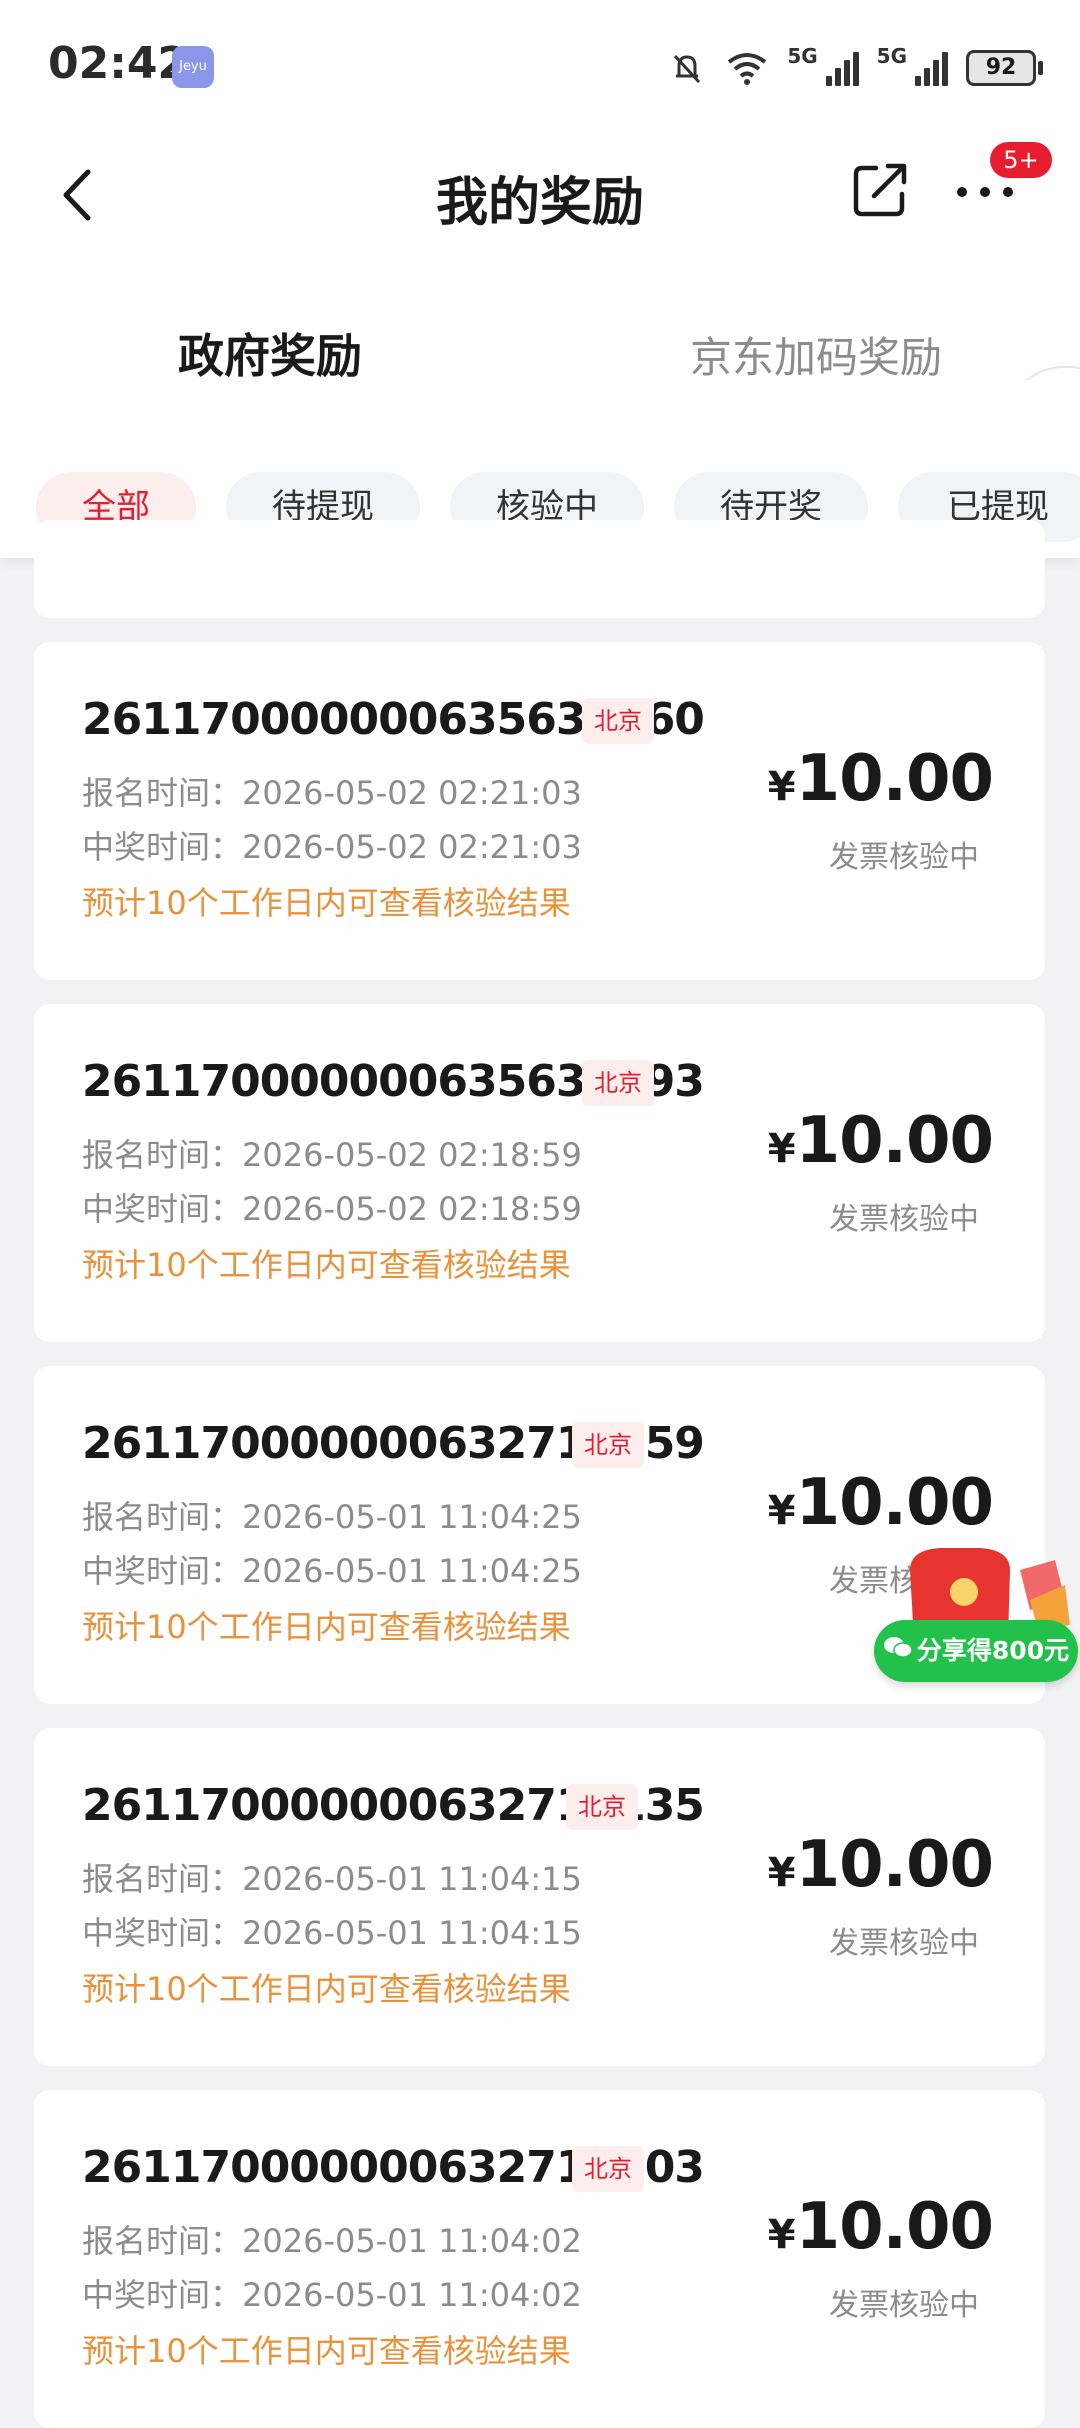  What do you see at coordinates (332, 1933) in the screenshot?
I see `win-time: 中奖时间：2026-05-01 11:04:15` at bounding box center [332, 1933].